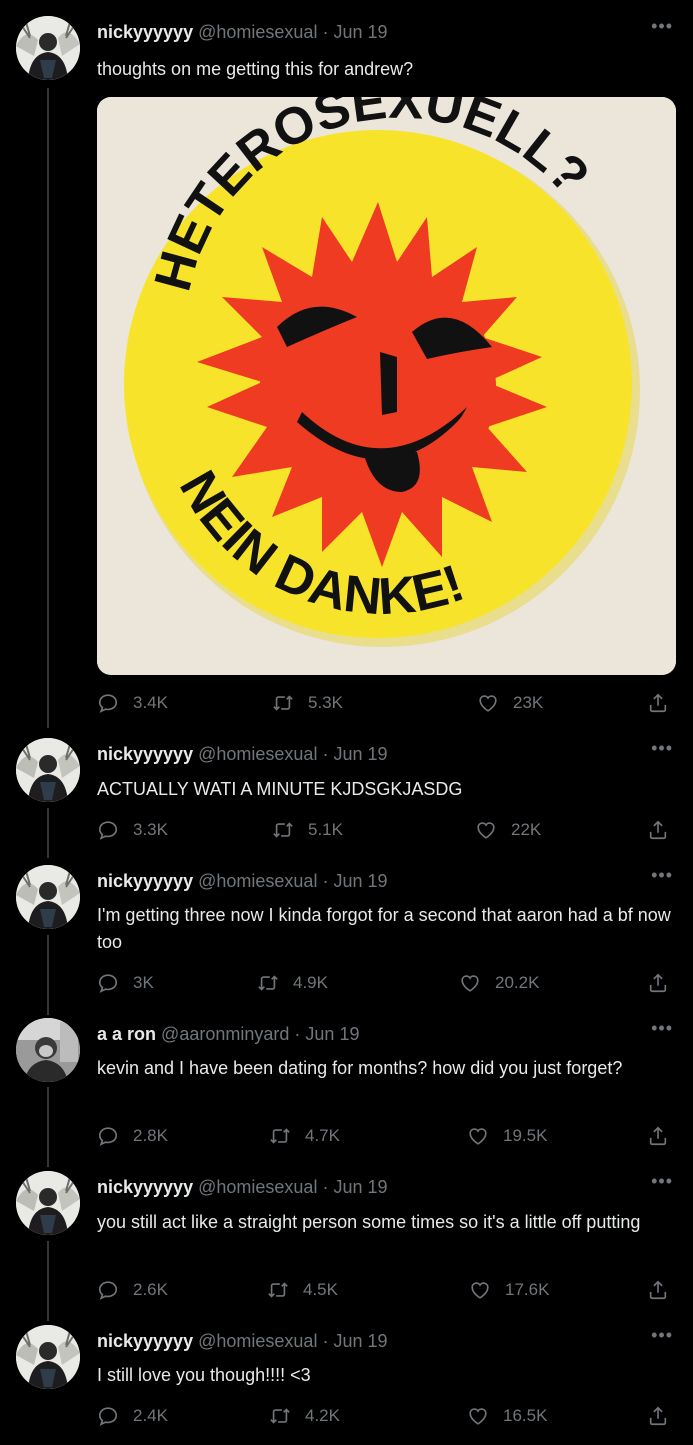 The width and height of the screenshot is (693, 1445). I want to click on like-button: 23K, so click(510, 703).